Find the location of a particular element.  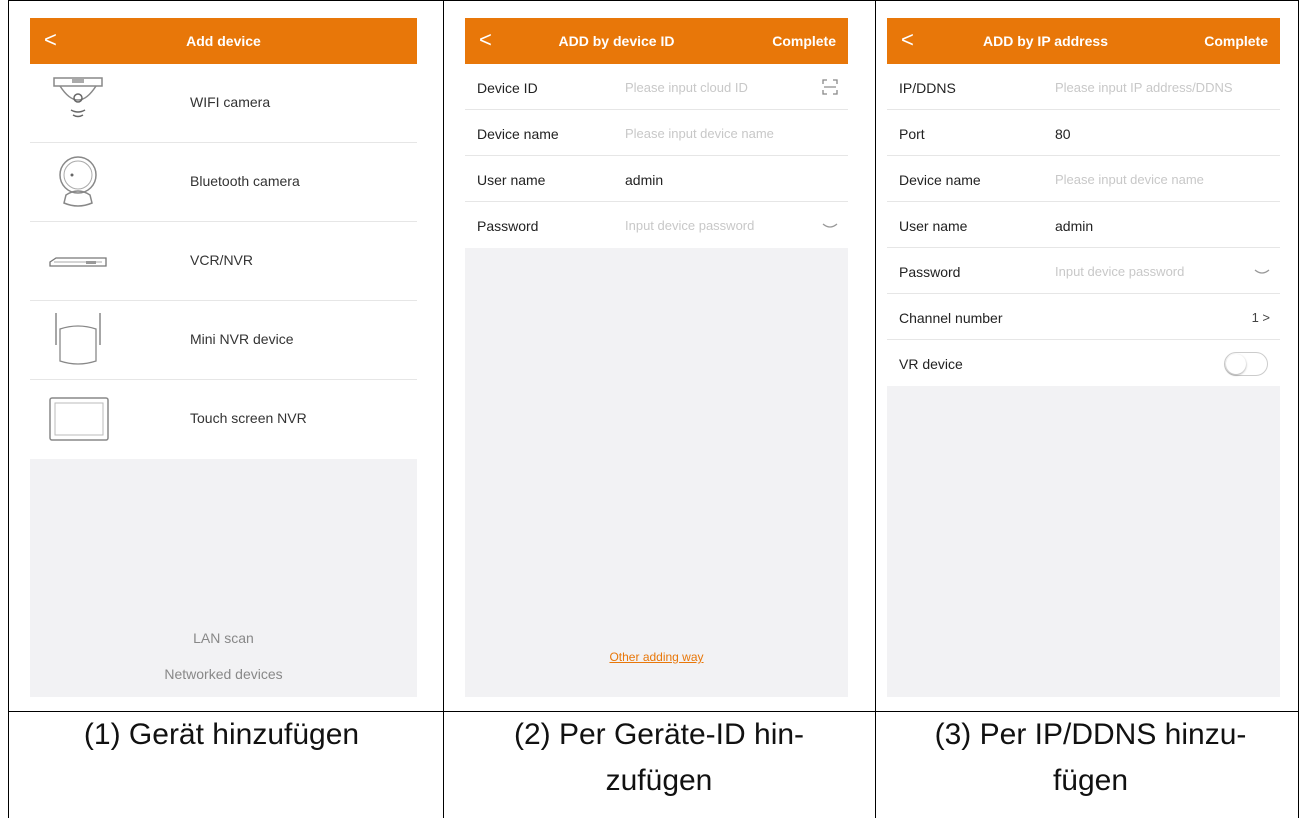

list-item-label: Bluetooth camera is located at coordinates (245, 181).